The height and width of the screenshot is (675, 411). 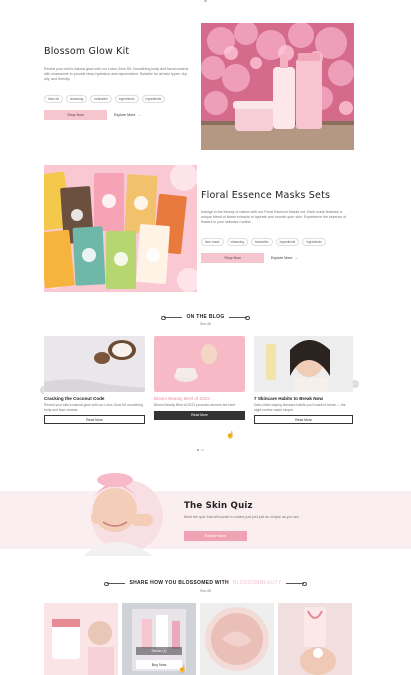 I want to click on top-divider-dot, so click(x=205, y=1).